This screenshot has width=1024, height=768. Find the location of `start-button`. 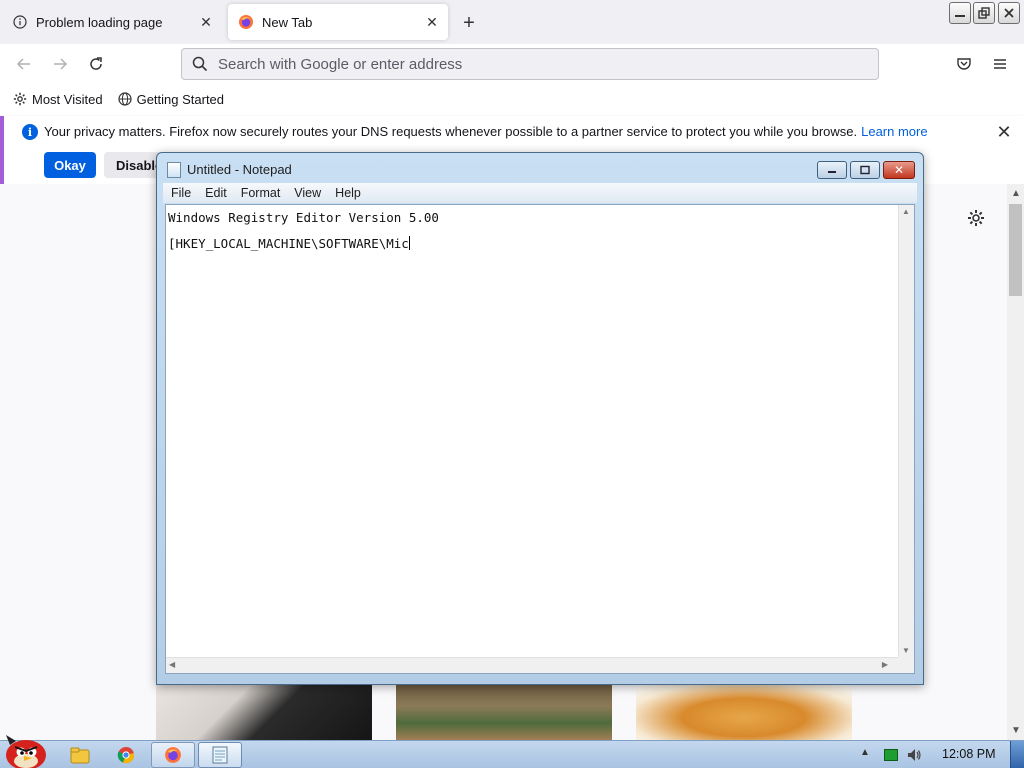

start-button is located at coordinates (27, 749).